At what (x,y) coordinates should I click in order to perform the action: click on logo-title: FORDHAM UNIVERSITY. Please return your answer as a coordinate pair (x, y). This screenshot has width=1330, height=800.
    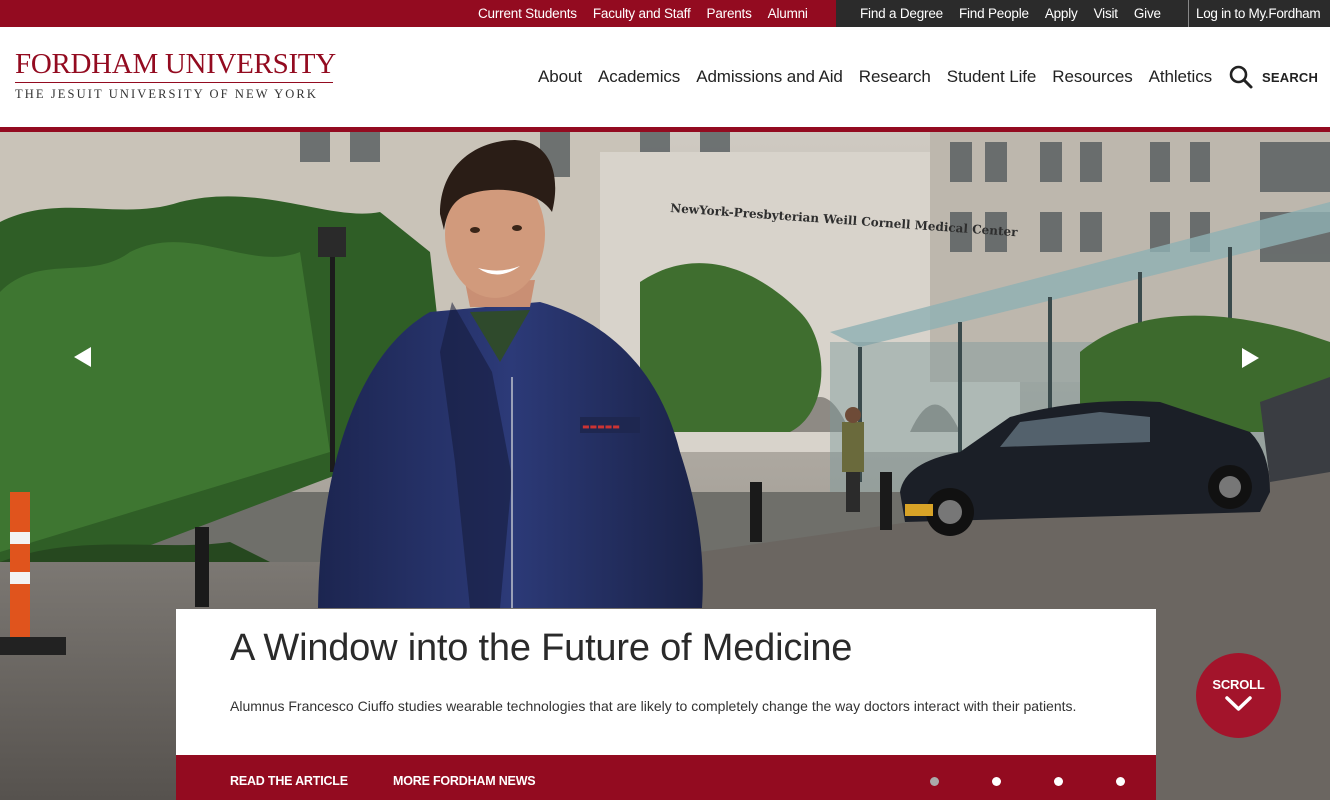
    Looking at the image, I should click on (175, 64).